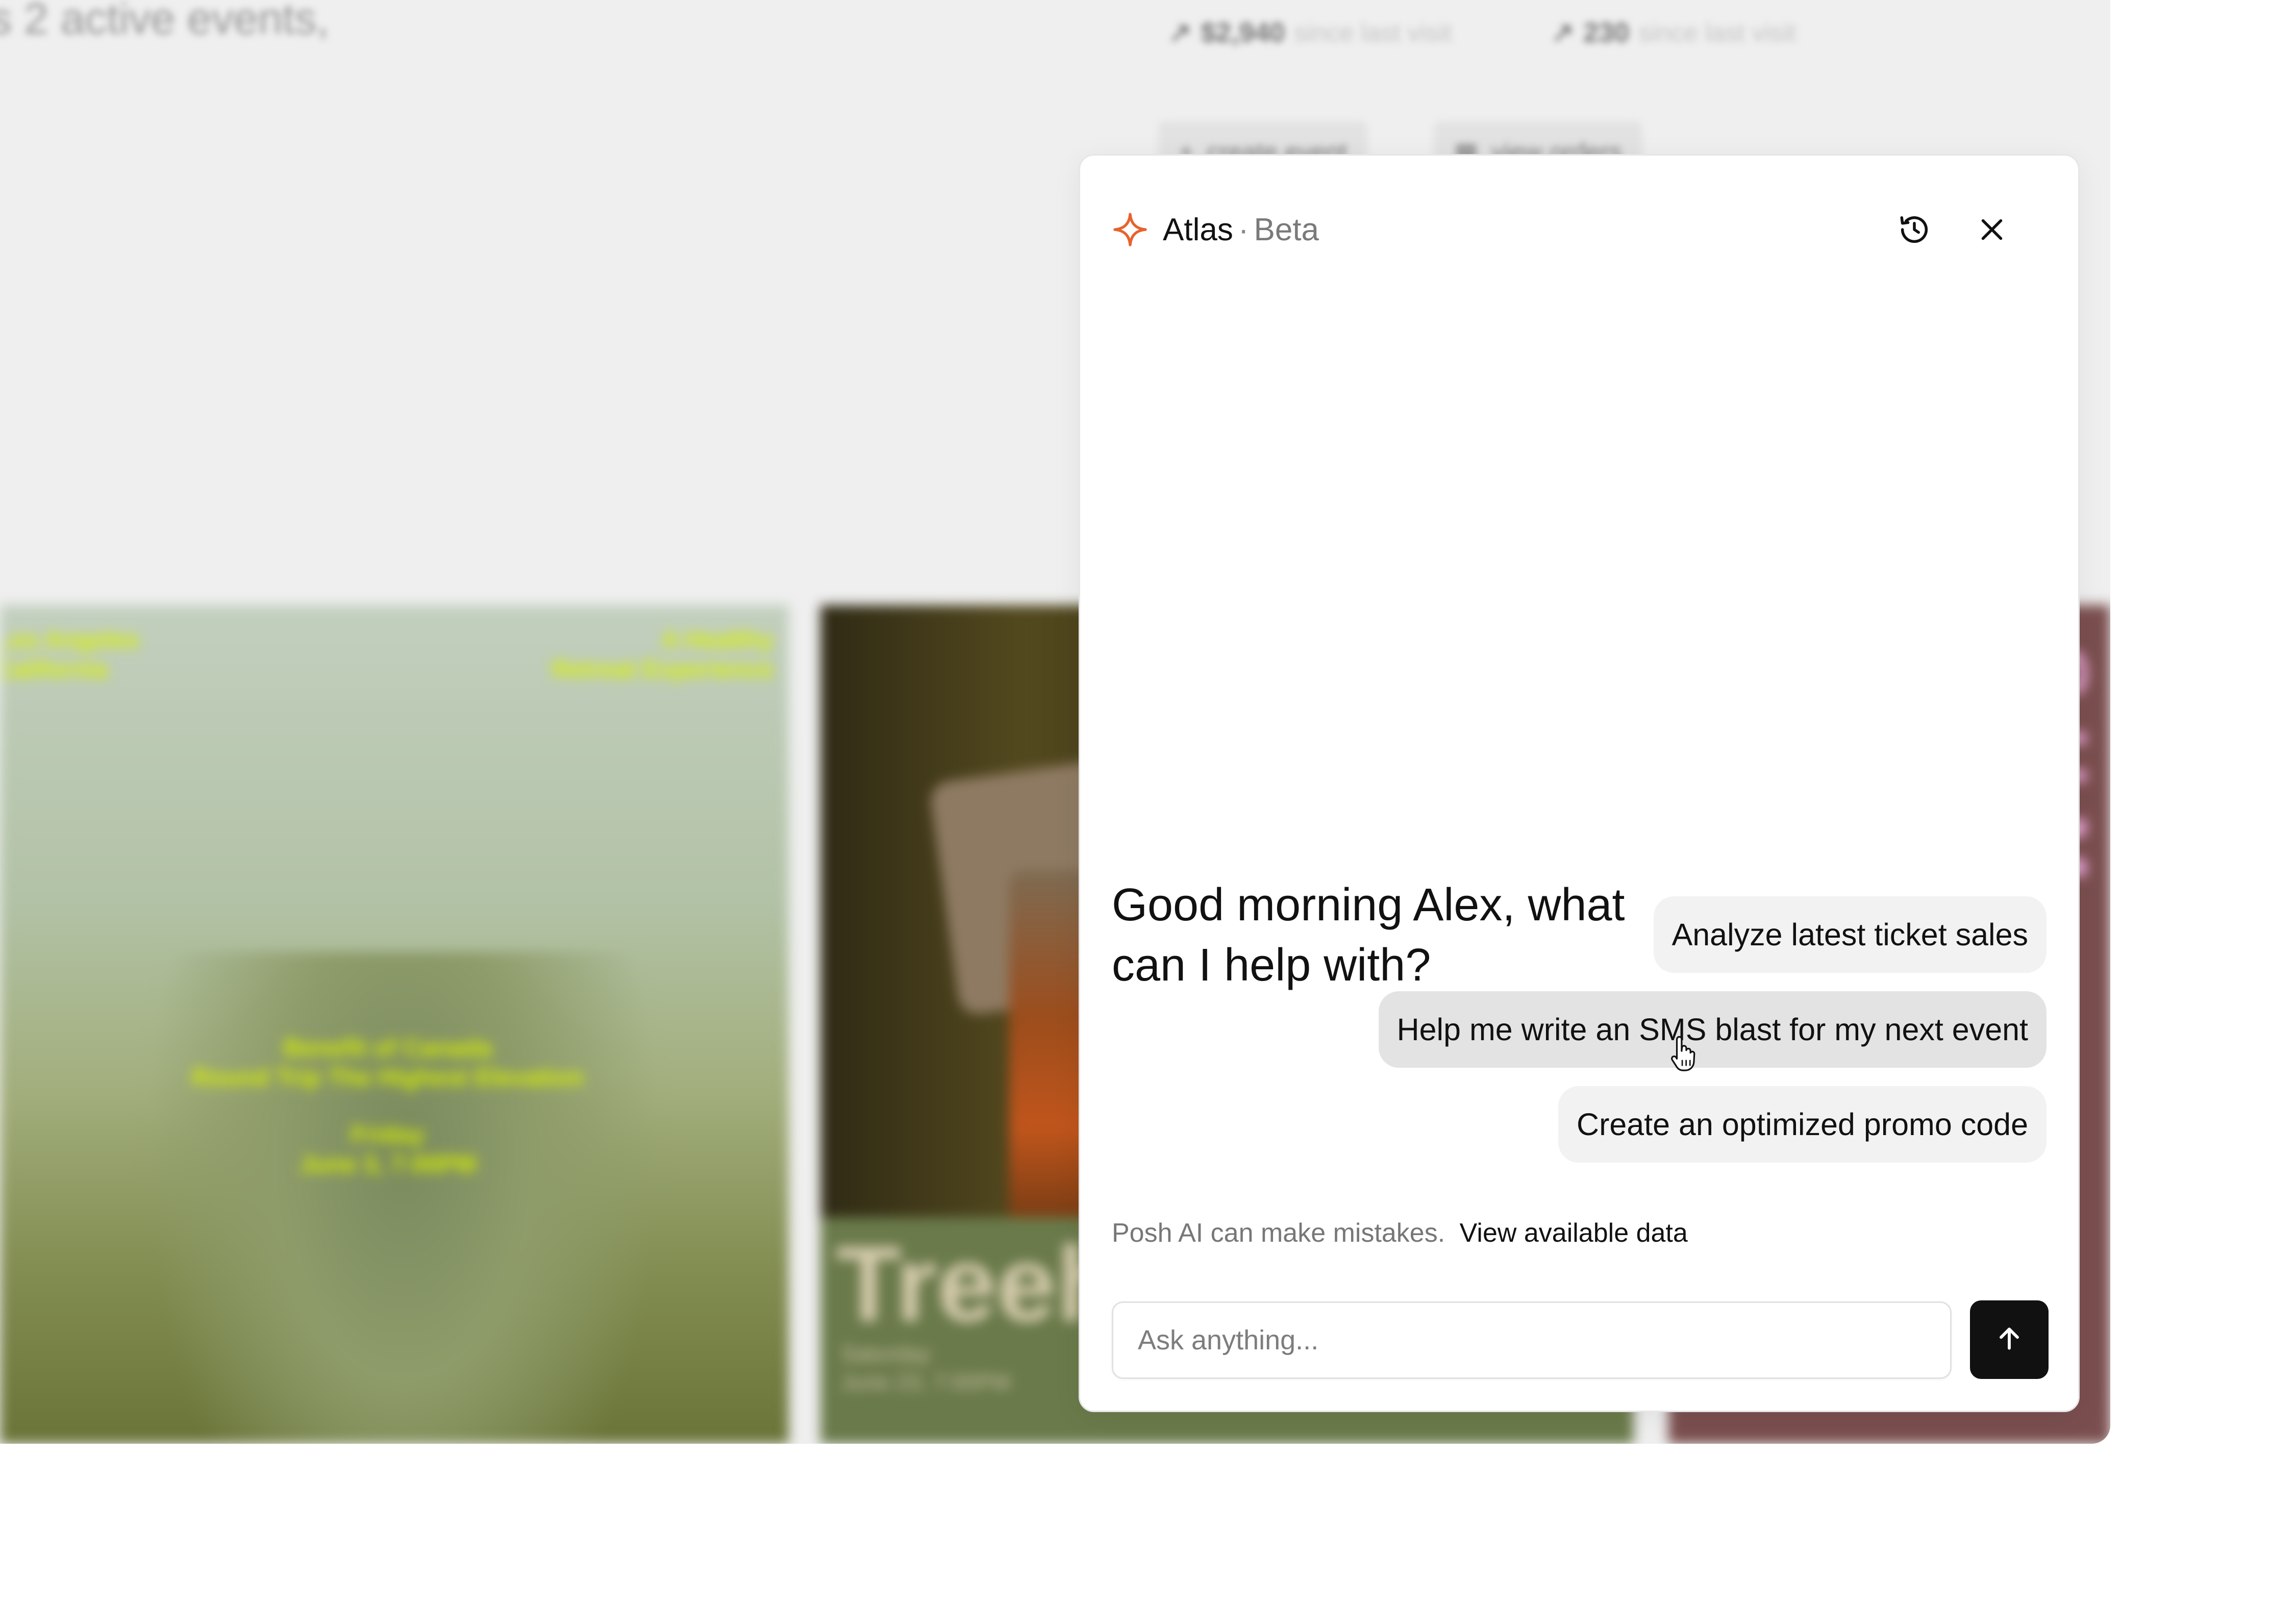 This screenshot has height=1607, width=2296. Describe the element at coordinates (165, 21) in the screenshot. I see `background-heading: s 2 active events,` at that location.